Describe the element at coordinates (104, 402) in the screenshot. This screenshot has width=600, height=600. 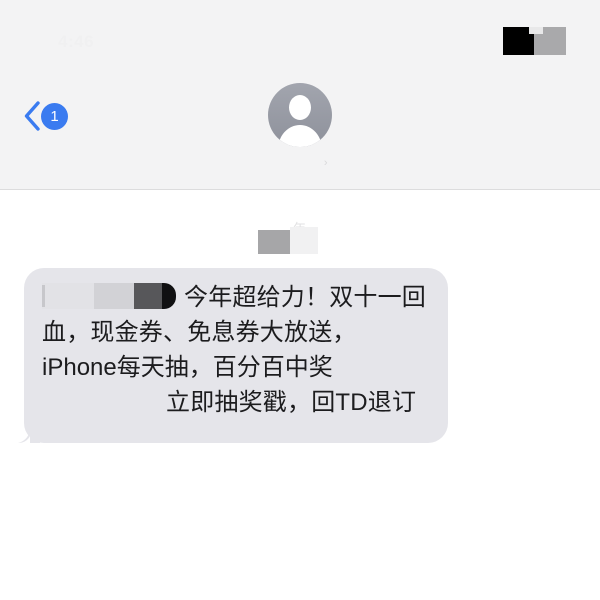
I see `message-link-redaction` at that location.